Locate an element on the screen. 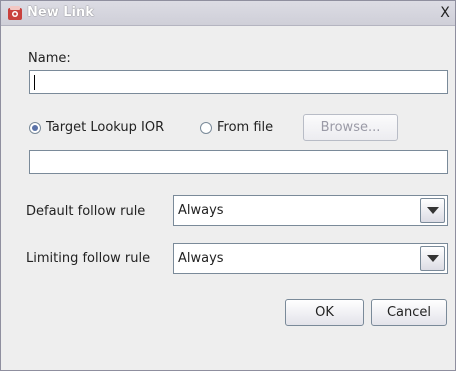 Image resolution: width=456 pixels, height=371 pixels. default-follow-rule-select: Always is located at coordinates (310, 210).